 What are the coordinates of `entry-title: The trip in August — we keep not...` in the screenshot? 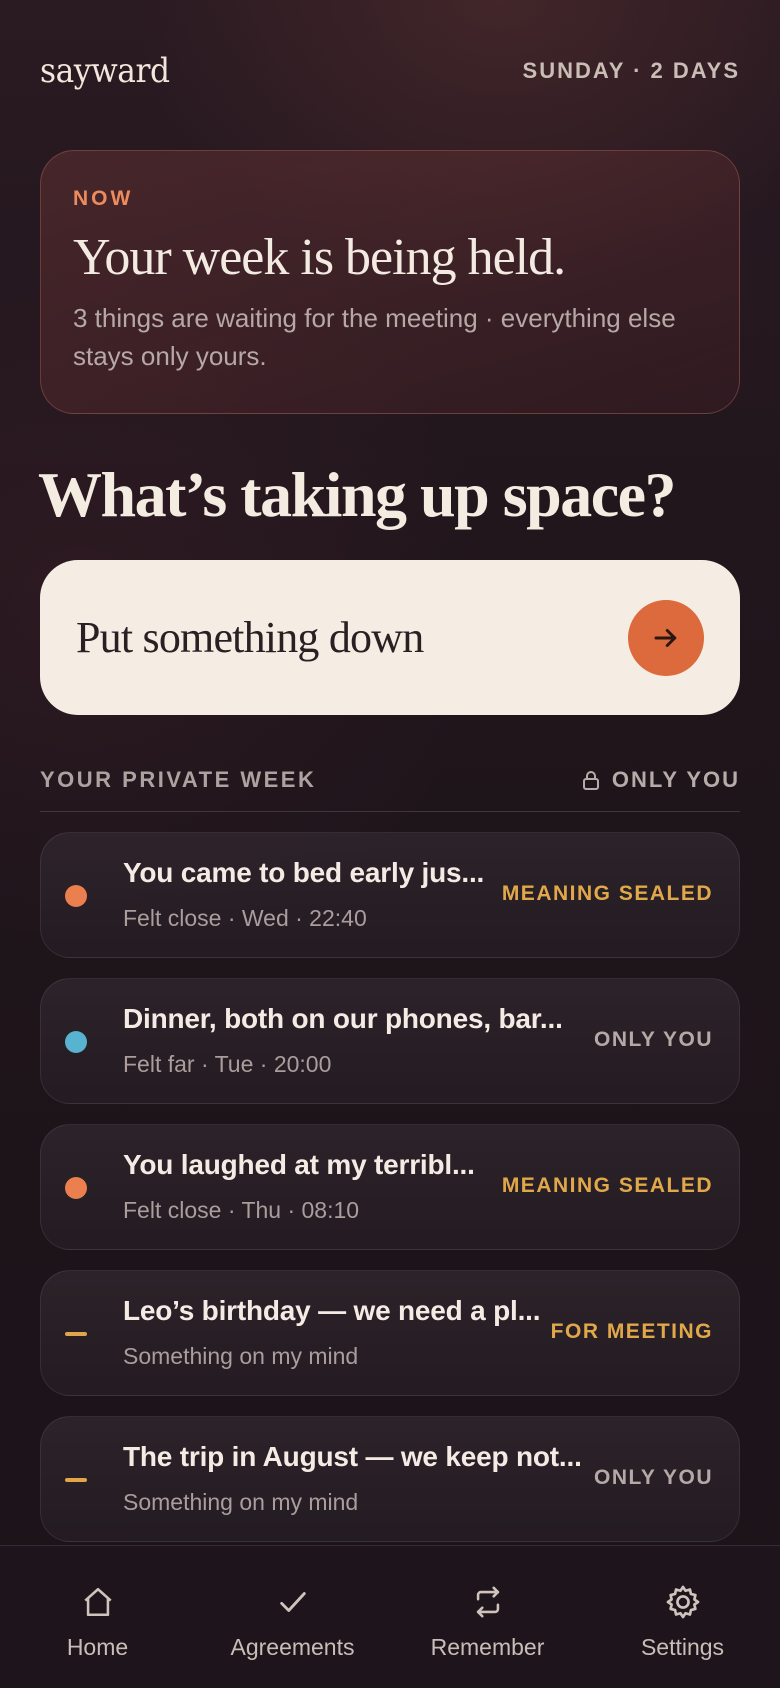 It's located at (352, 1456).